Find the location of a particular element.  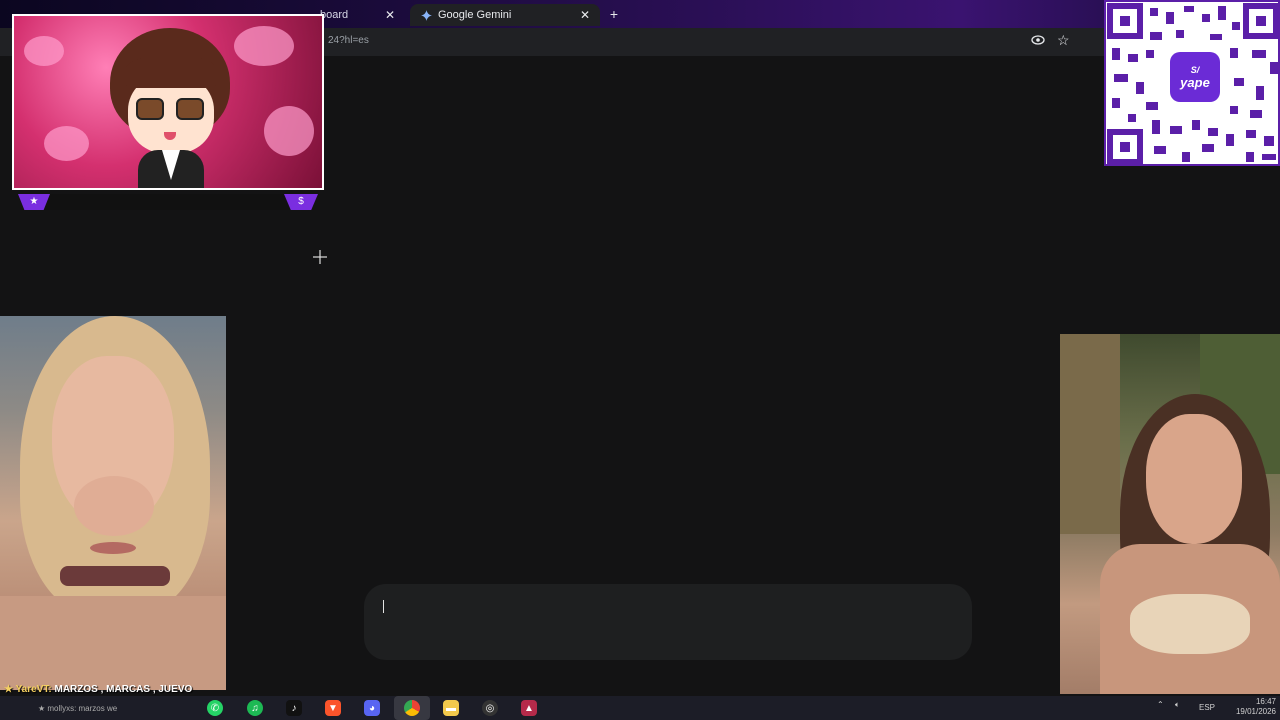

clock-time: 16:47 is located at coordinates (1265, 701).